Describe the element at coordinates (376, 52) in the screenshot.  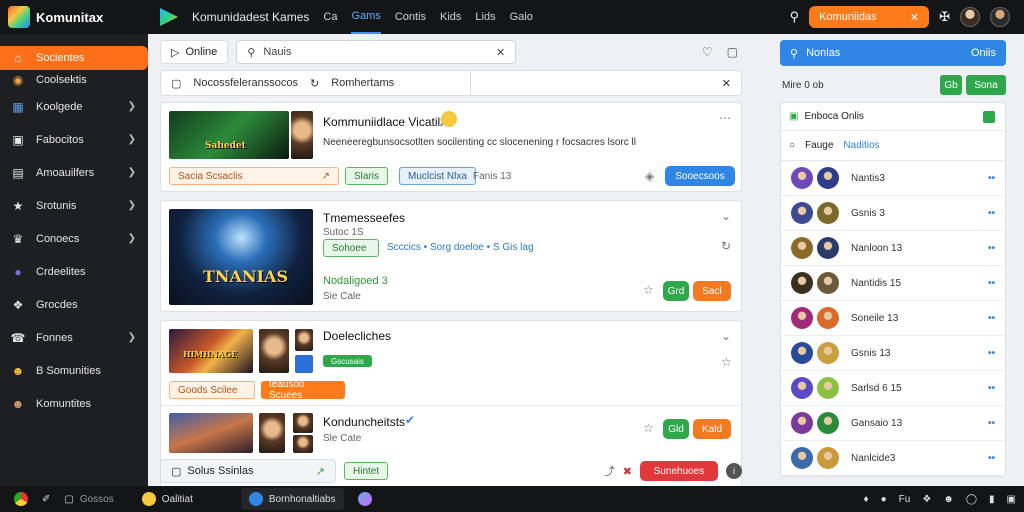
I see `search-input: ⚲ Nauis ✕` at that location.